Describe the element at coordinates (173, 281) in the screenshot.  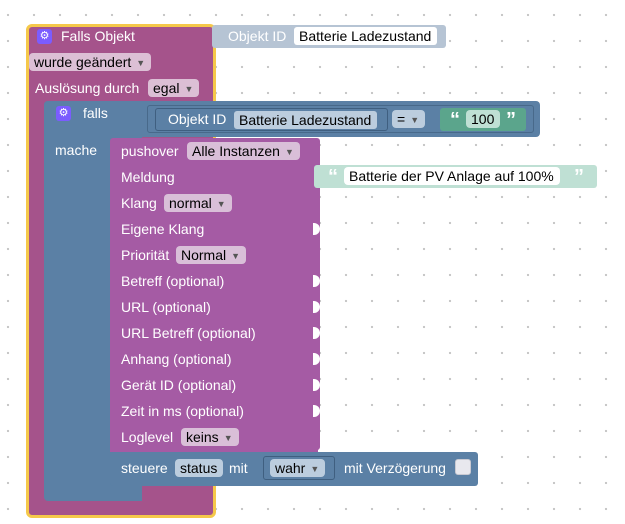
I see `subject-label: Betreff (optional)` at that location.